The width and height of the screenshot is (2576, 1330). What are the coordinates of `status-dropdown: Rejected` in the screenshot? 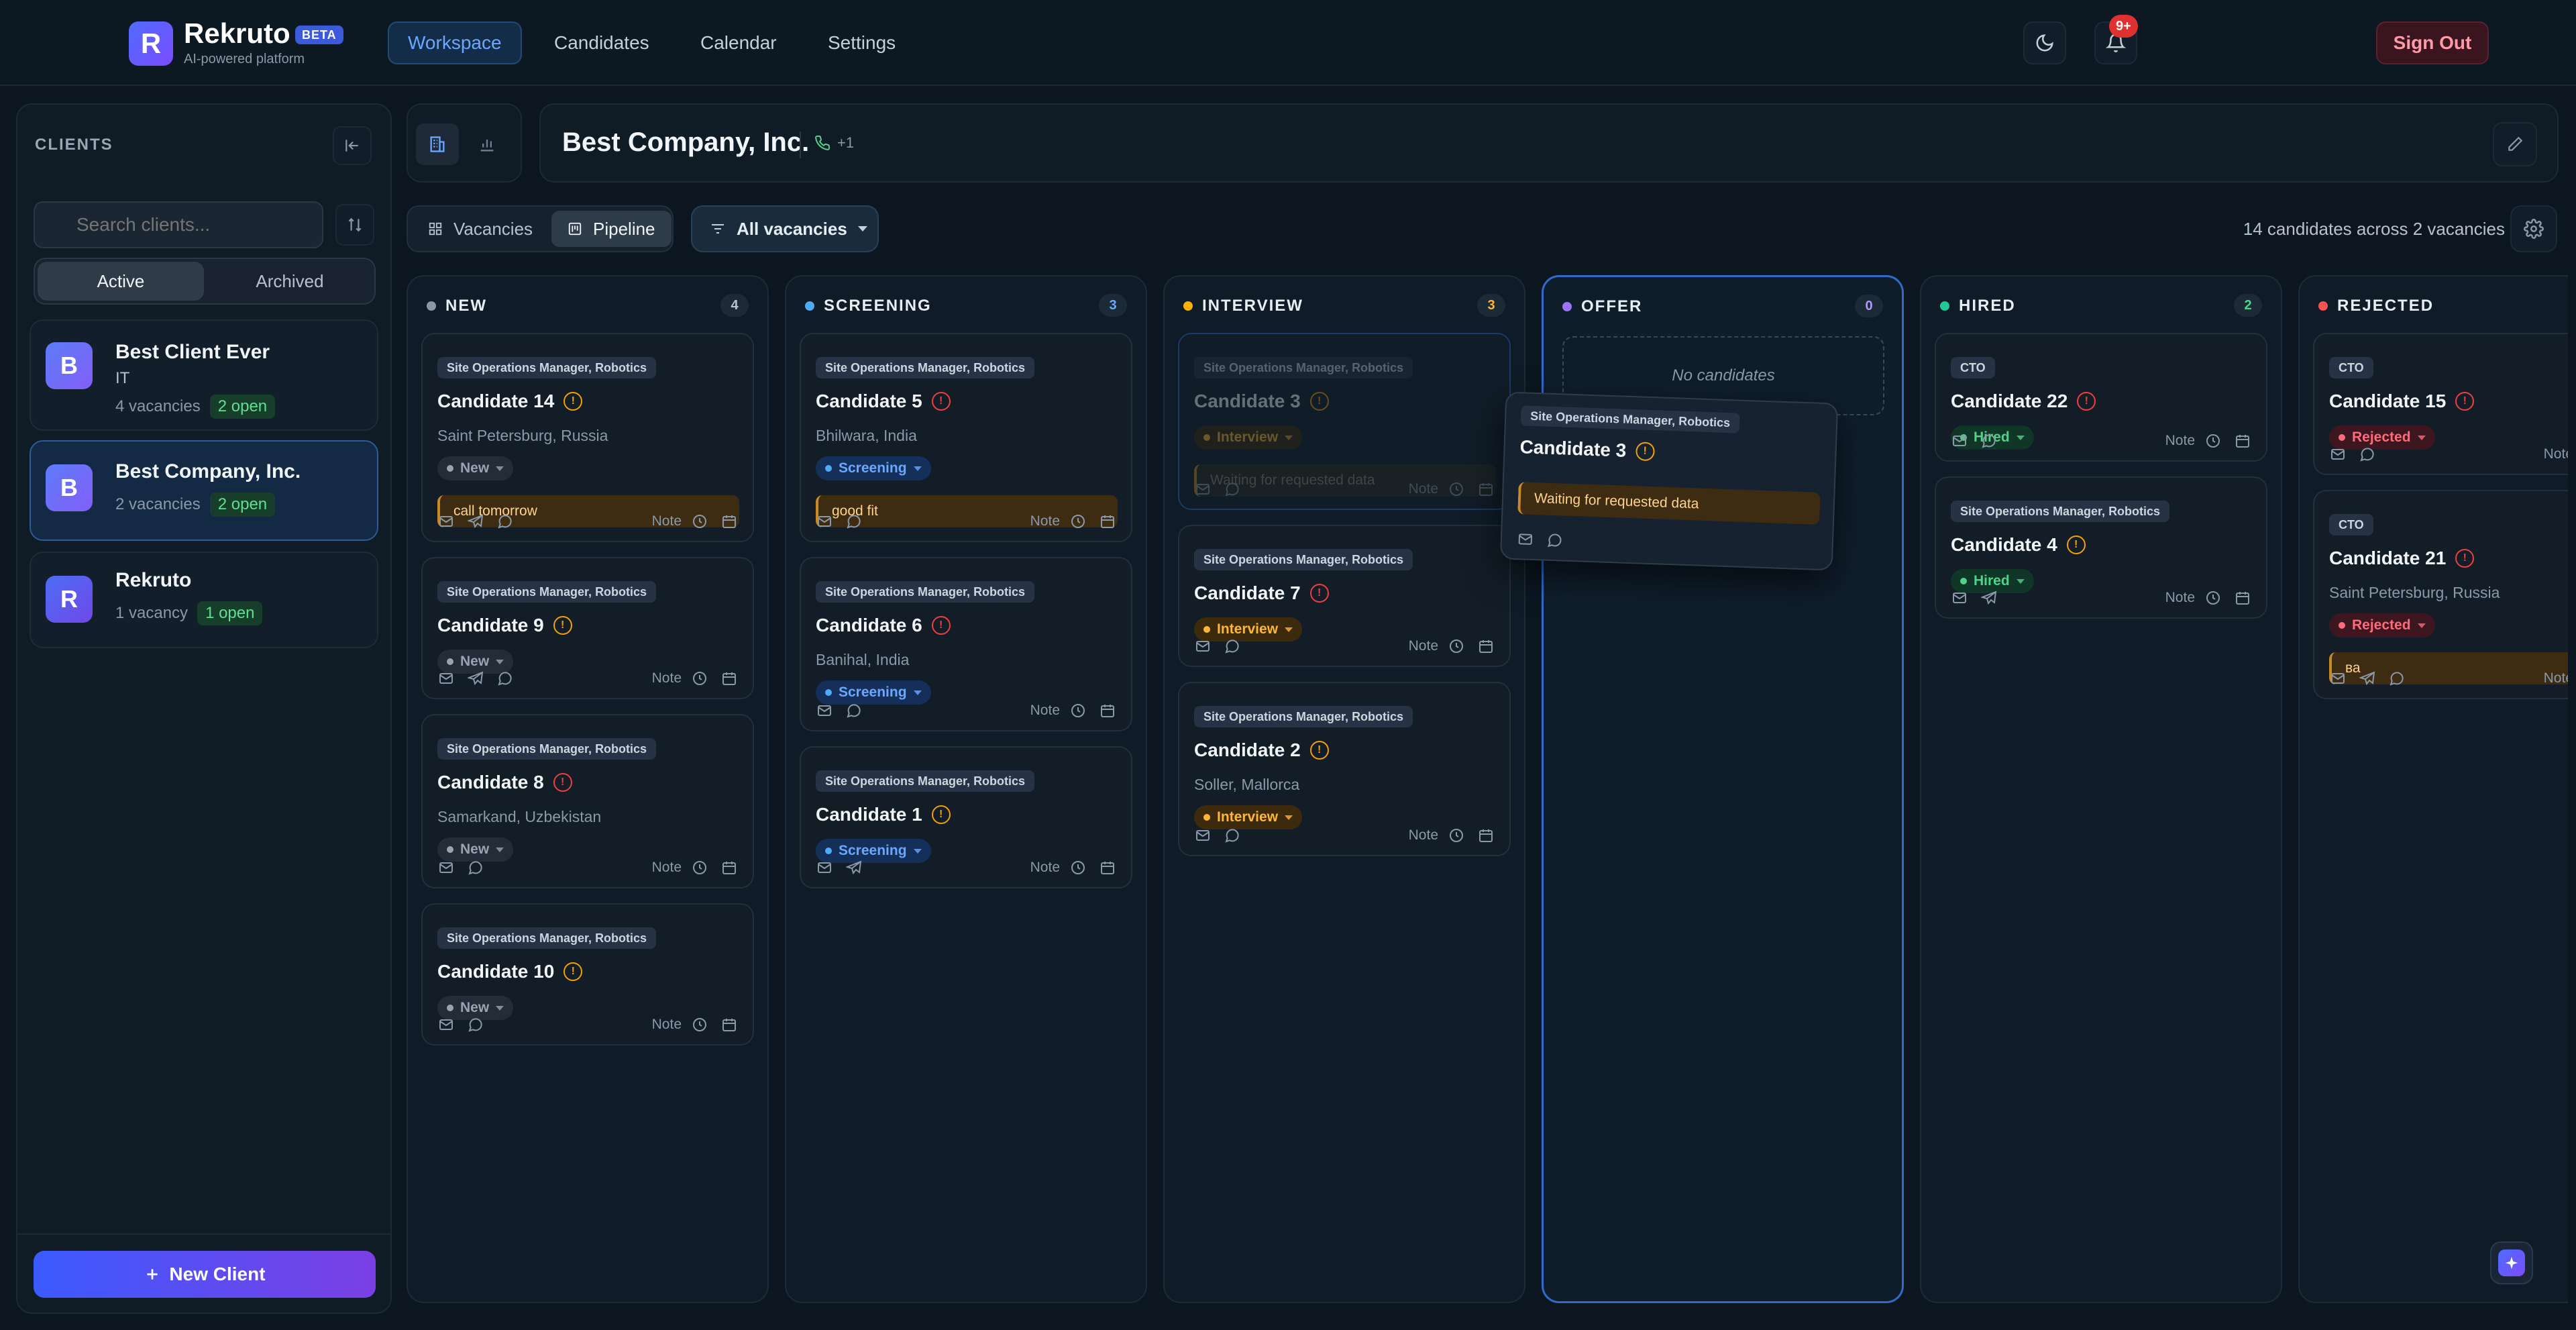 It's located at (2382, 625).